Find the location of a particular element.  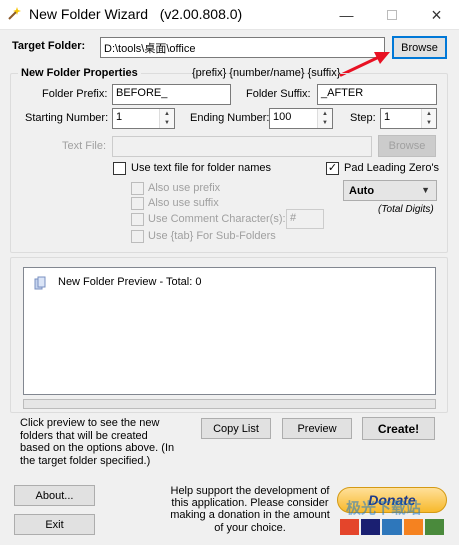

donate-button: Donate 极光下载站 is located at coordinates (392, 513).